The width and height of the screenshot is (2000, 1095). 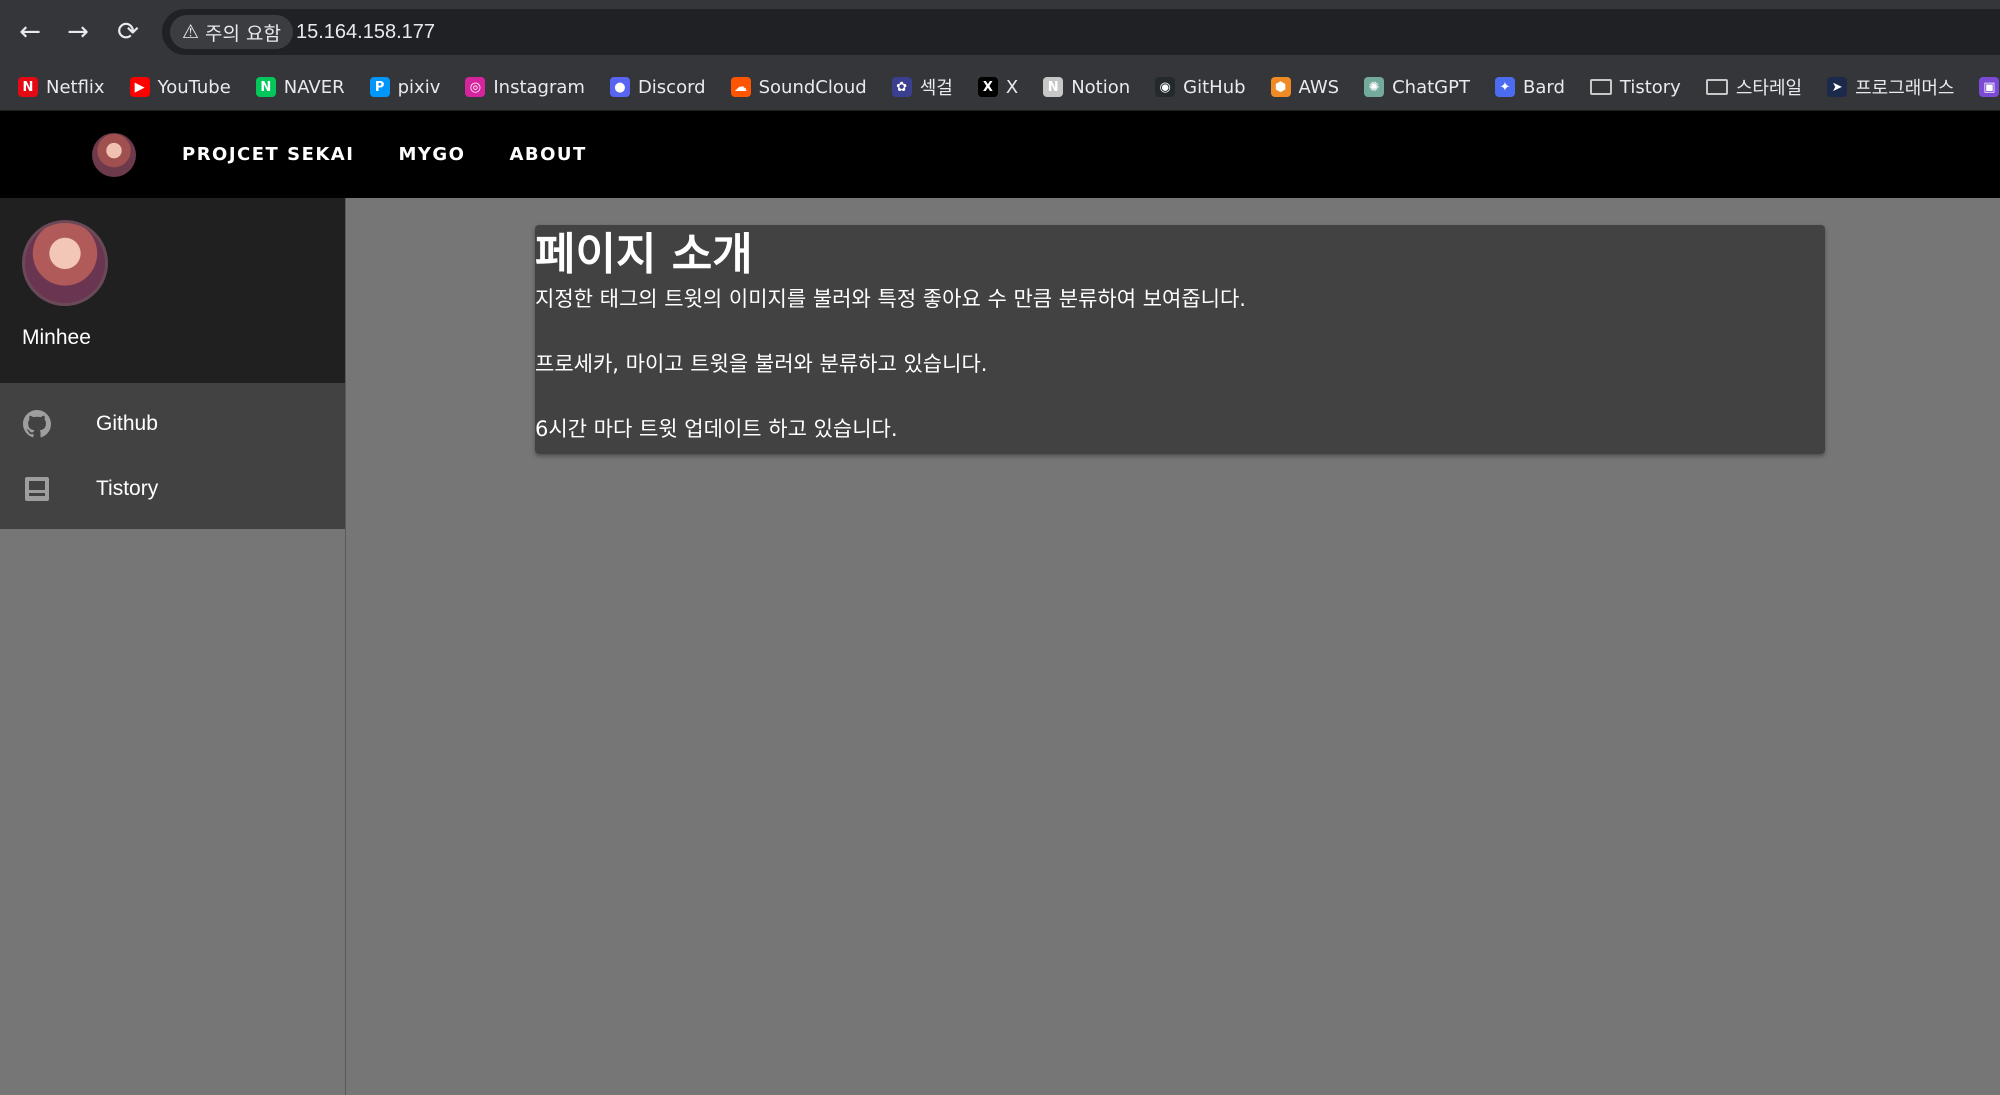 I want to click on bard-icon: ✦, so click(x=1504, y=87).